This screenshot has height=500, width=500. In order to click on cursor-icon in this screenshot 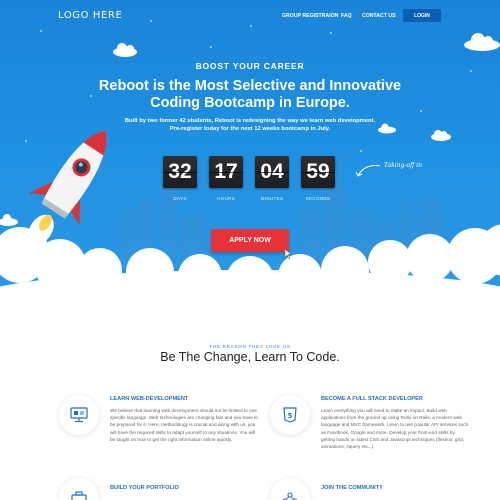, I will do `click(288, 254)`.